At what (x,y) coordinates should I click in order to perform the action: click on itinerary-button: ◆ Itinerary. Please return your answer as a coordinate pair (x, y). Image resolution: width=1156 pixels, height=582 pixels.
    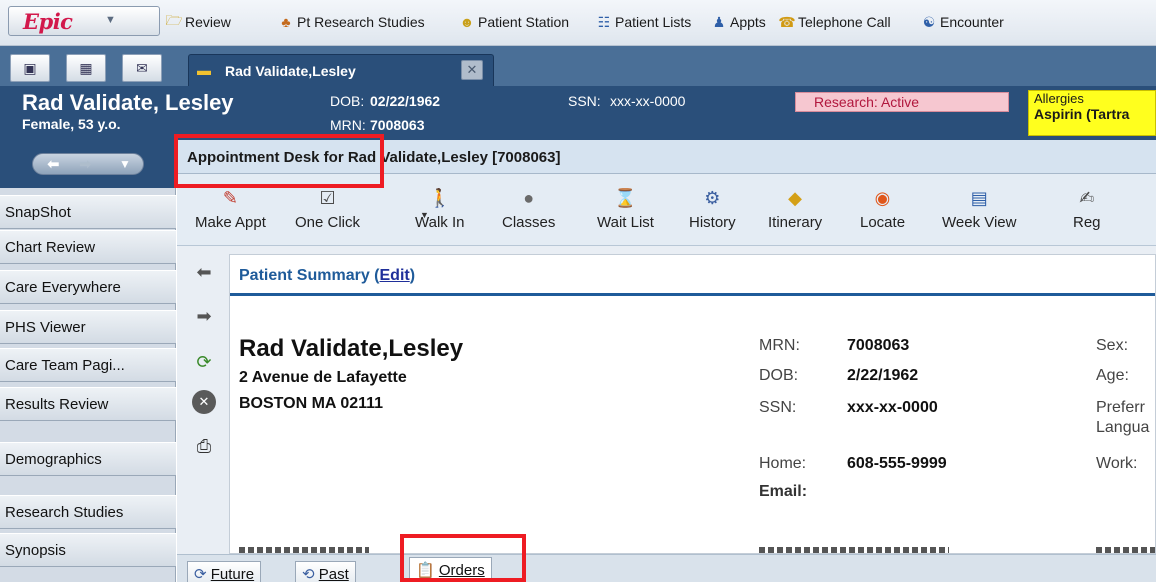
    Looking at the image, I should click on (795, 214).